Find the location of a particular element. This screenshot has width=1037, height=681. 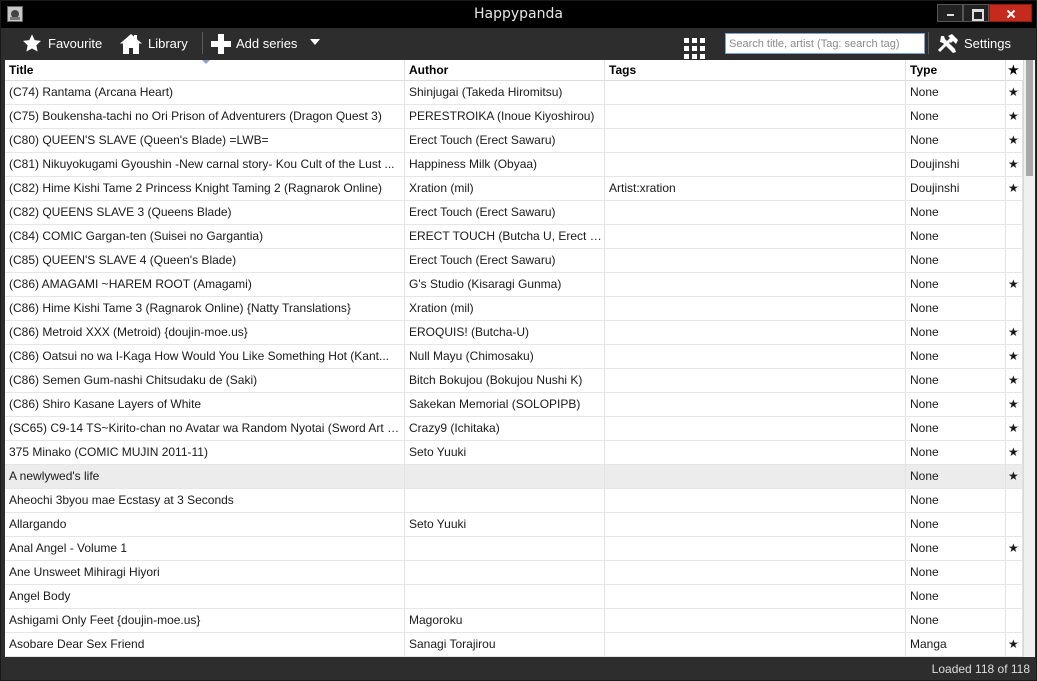

cell-author: Null Mayu (Chimosaku) is located at coordinates (505, 356).